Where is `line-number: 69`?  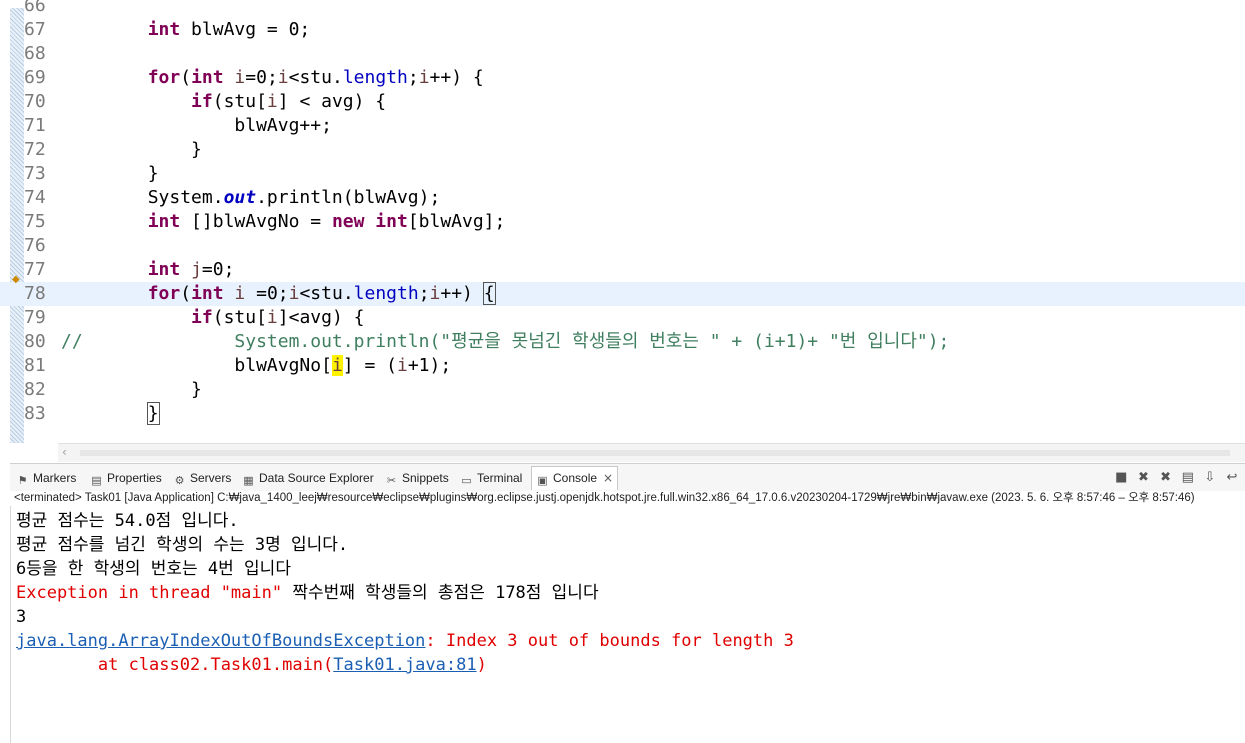
line-number: 69 is located at coordinates (35, 77).